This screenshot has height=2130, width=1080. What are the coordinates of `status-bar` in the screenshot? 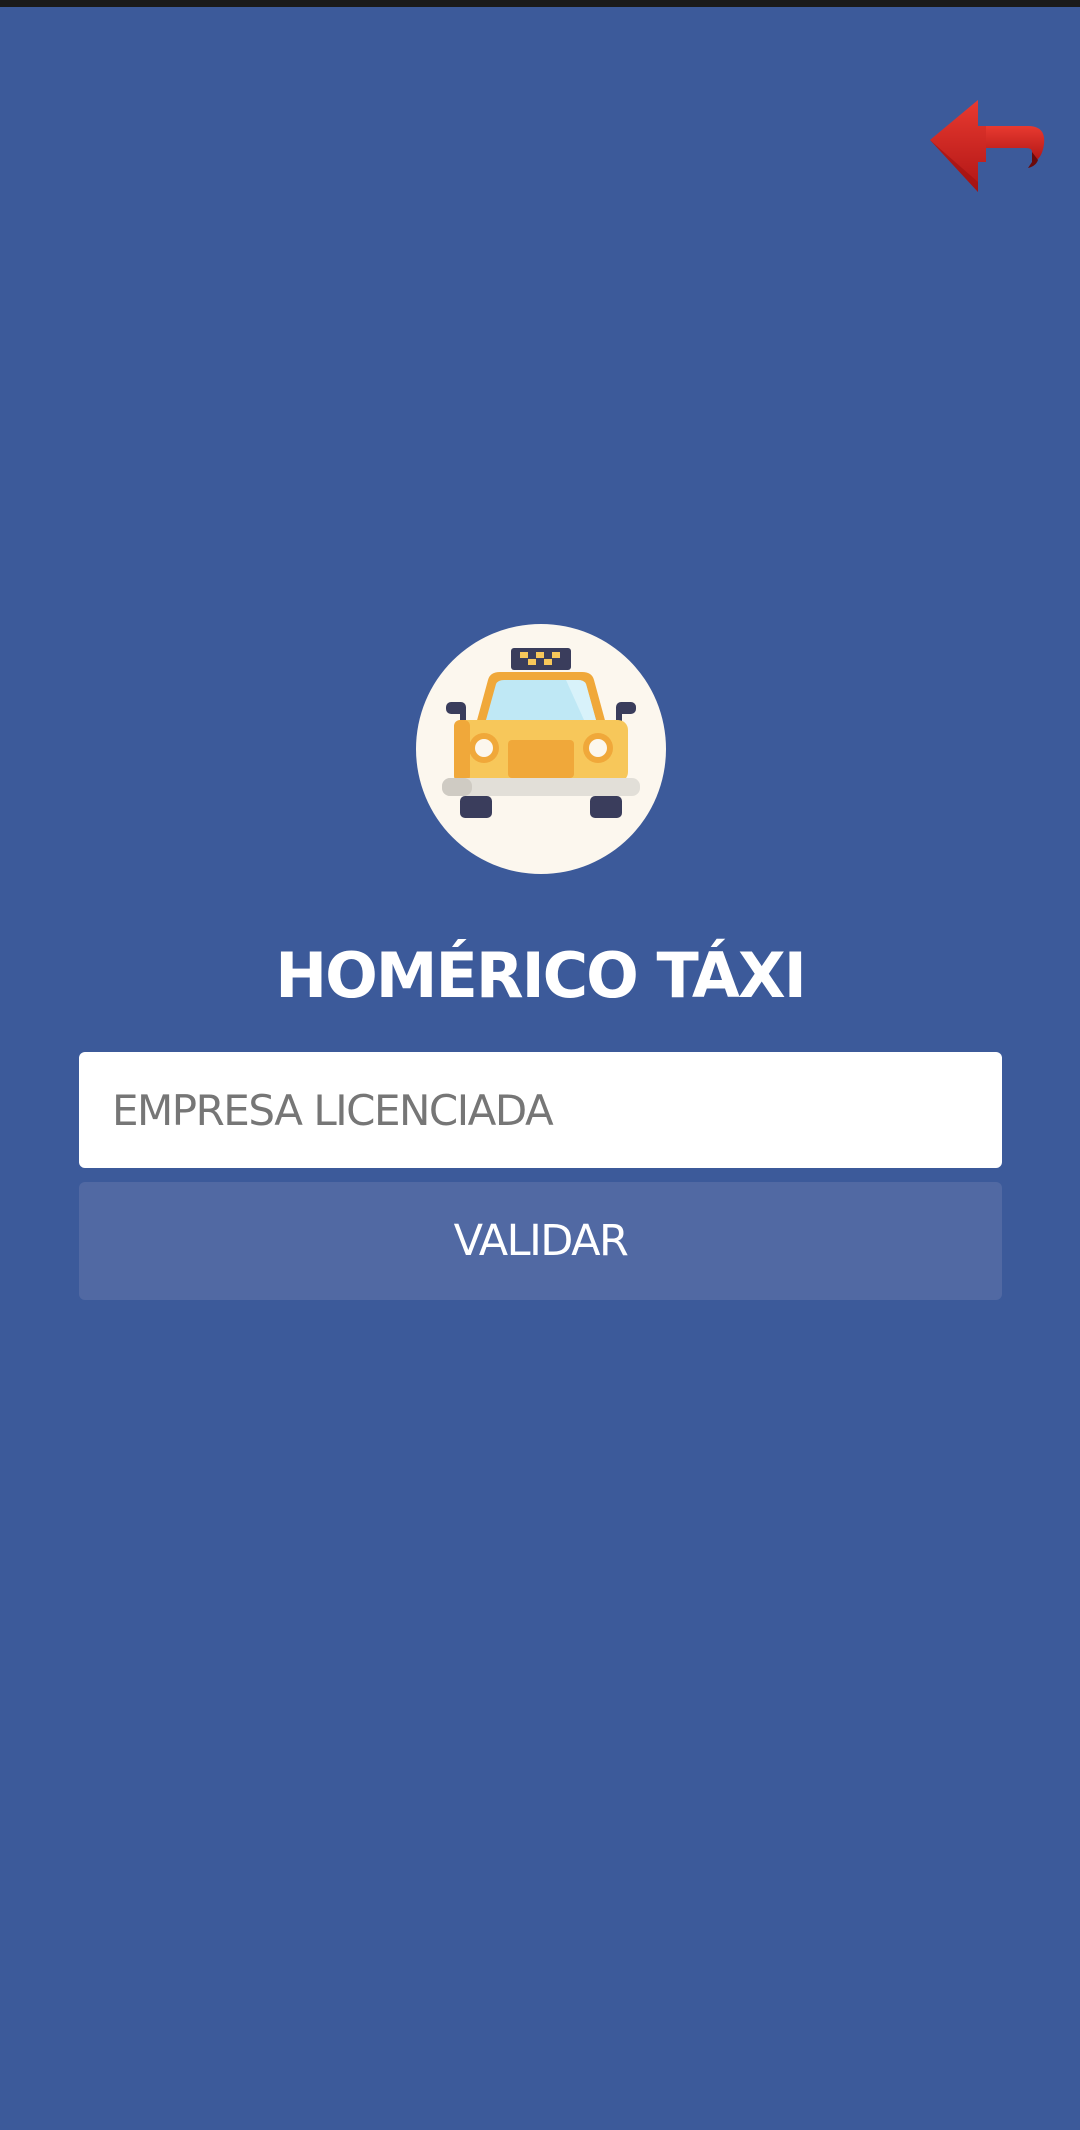 It's located at (540, 3).